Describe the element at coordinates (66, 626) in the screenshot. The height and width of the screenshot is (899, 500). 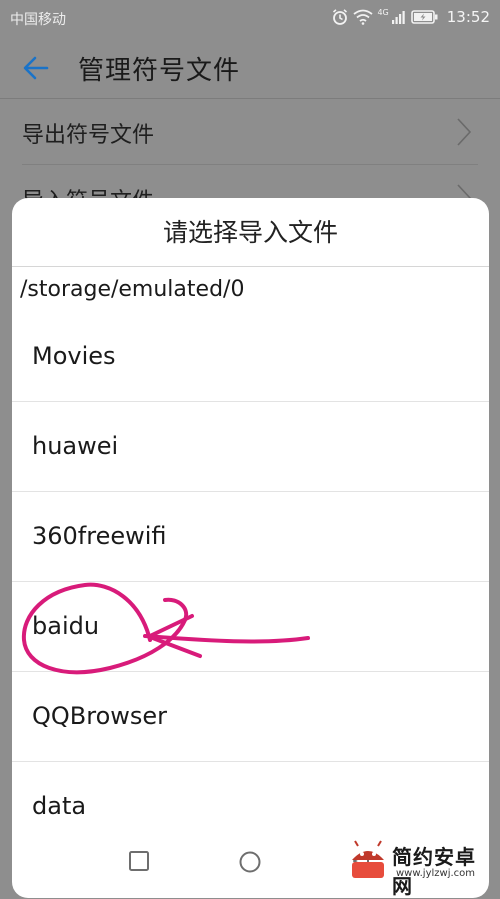
I see `file-name: baidu` at that location.